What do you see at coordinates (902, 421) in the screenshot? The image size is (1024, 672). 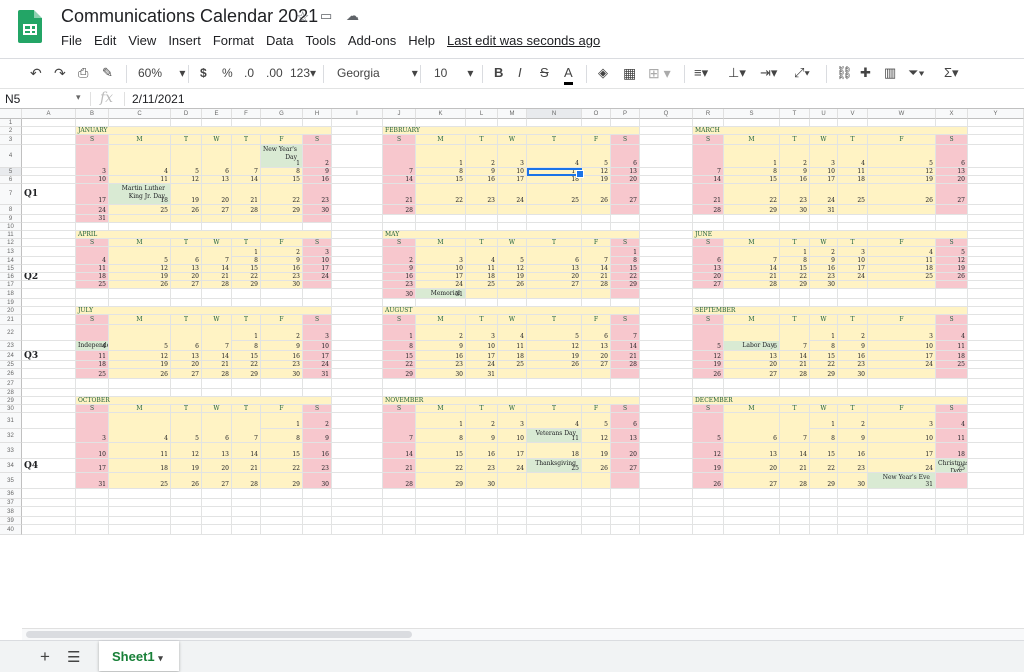 I see `day-cell: 3` at bounding box center [902, 421].